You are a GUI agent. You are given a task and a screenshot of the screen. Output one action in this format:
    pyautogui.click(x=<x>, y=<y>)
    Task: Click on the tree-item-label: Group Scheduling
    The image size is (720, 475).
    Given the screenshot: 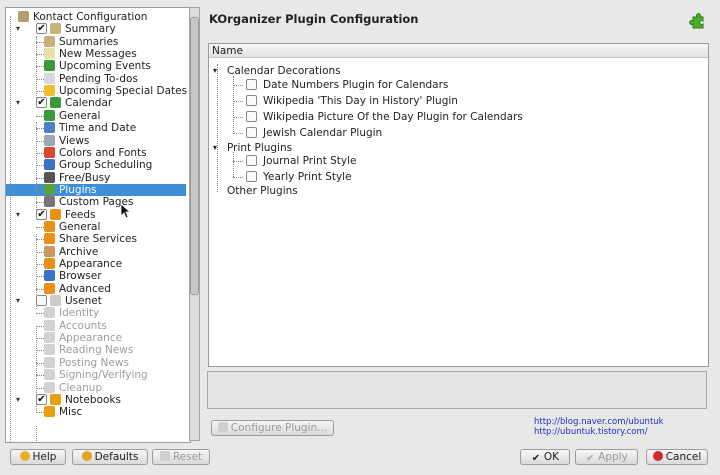 What is the action you would take?
    pyautogui.click(x=106, y=165)
    